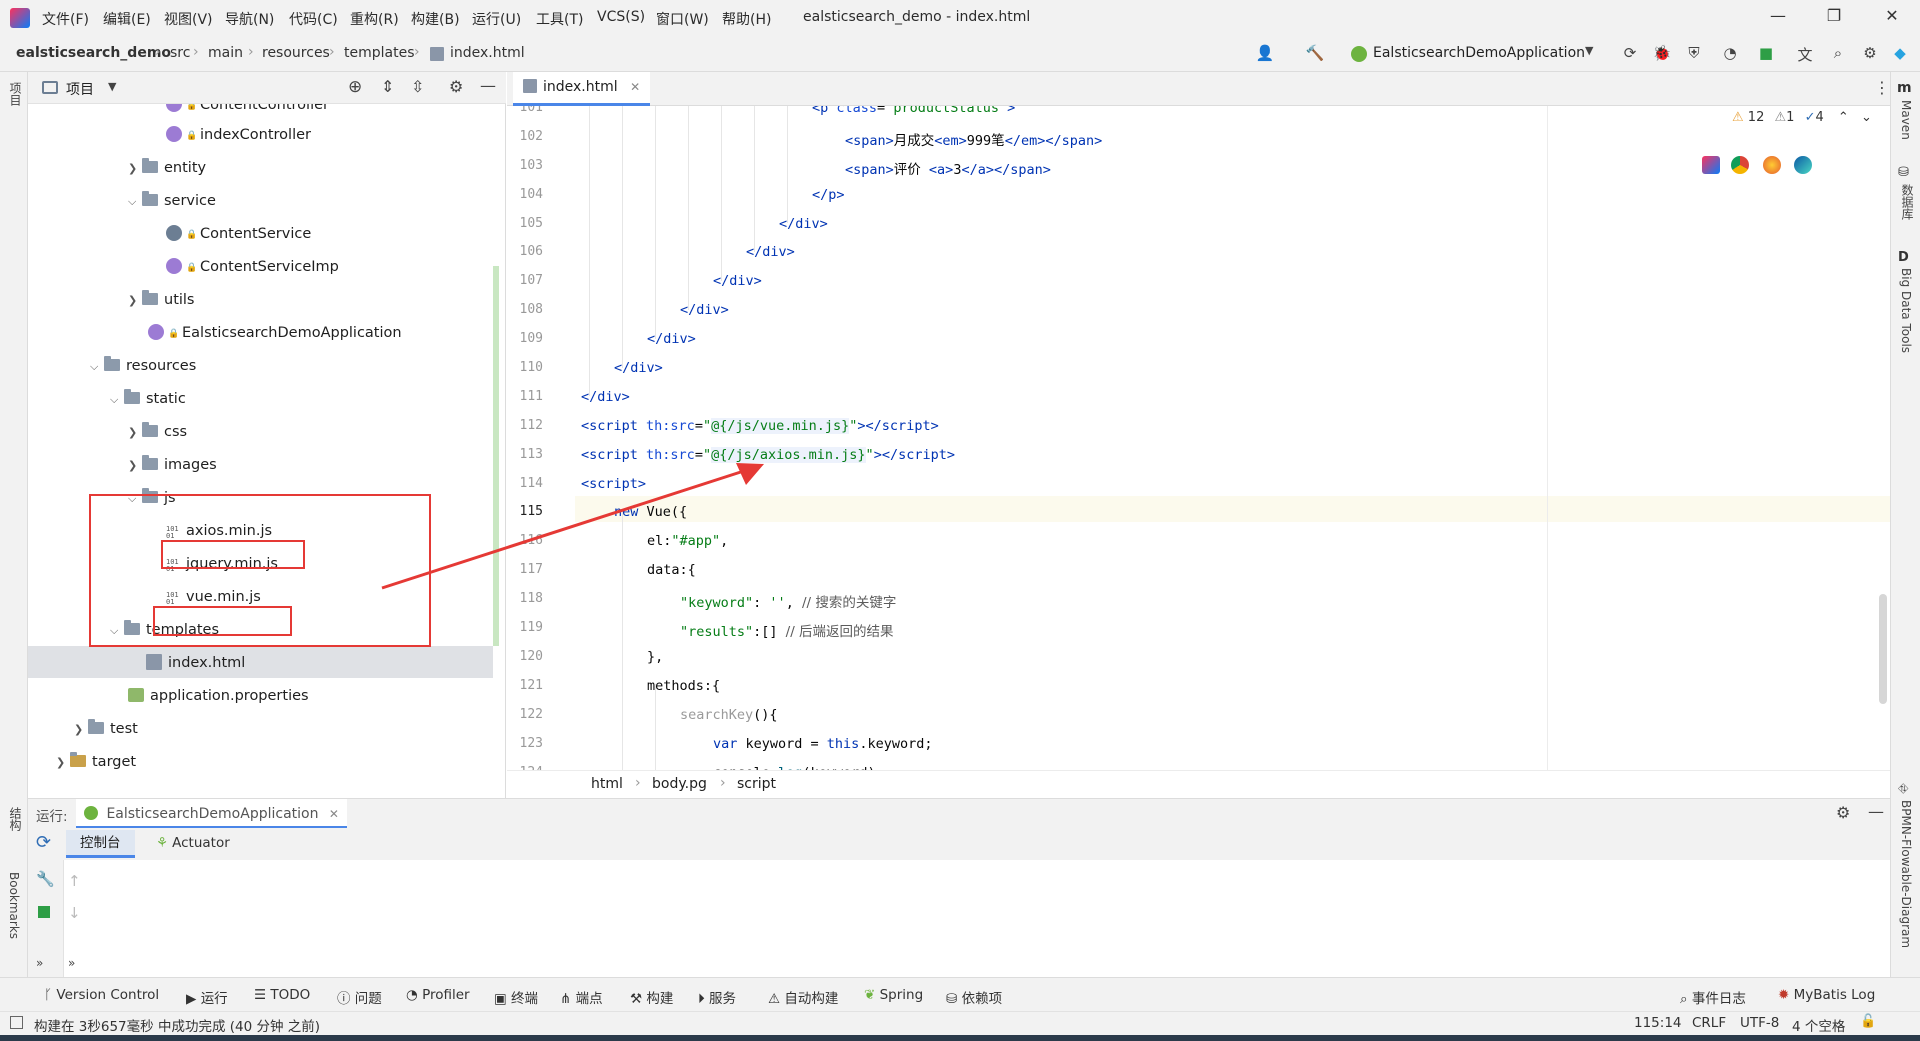 The width and height of the screenshot is (1920, 1041). What do you see at coordinates (193, 844) in the screenshot?
I see `tab-actuator: ⚘ Actuator` at bounding box center [193, 844].